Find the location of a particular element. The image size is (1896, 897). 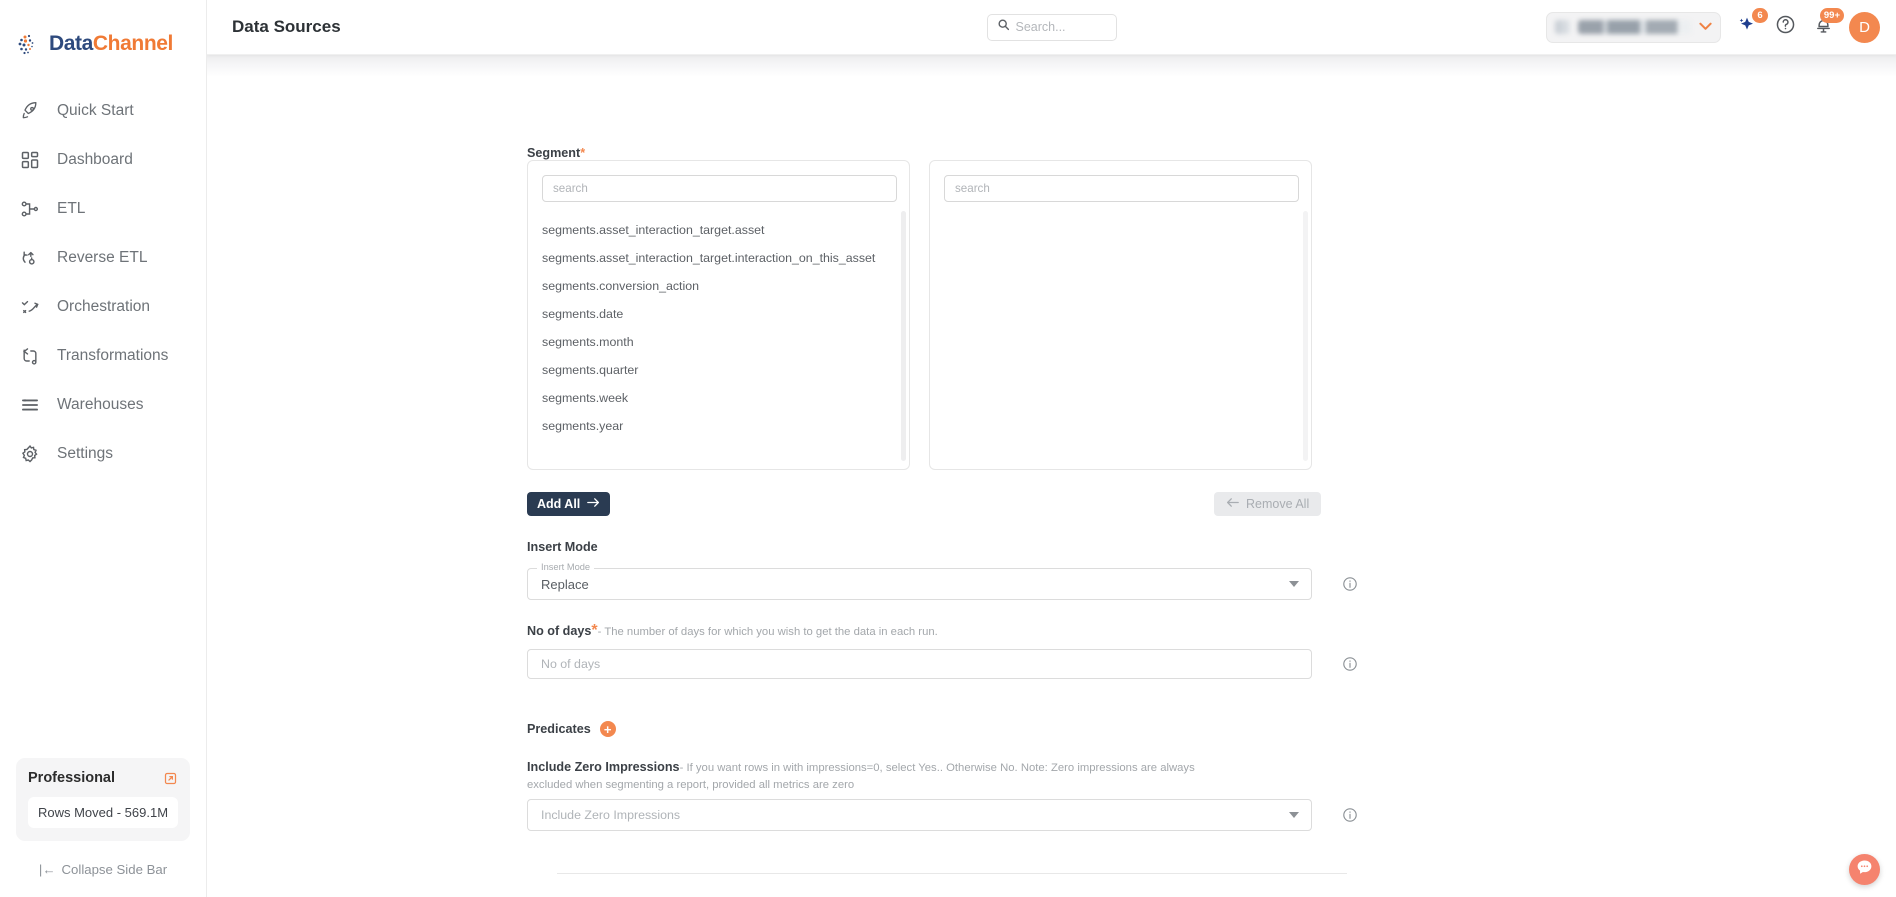

list-item: segments.week is located at coordinates (718, 398).